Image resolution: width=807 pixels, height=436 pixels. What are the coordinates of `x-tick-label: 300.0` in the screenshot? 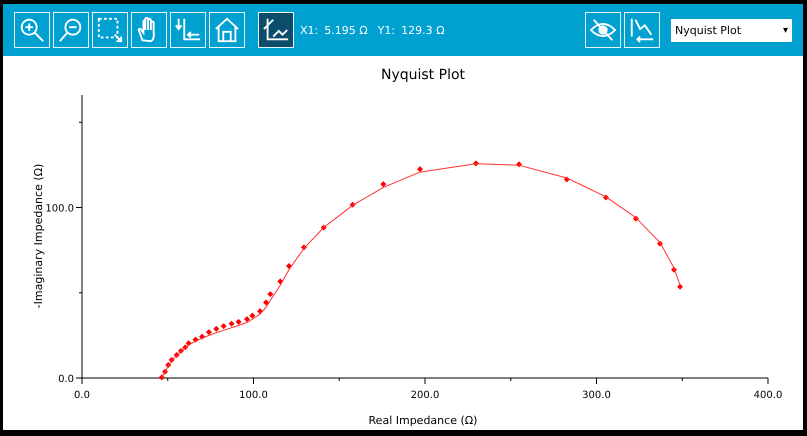 It's located at (596, 395).